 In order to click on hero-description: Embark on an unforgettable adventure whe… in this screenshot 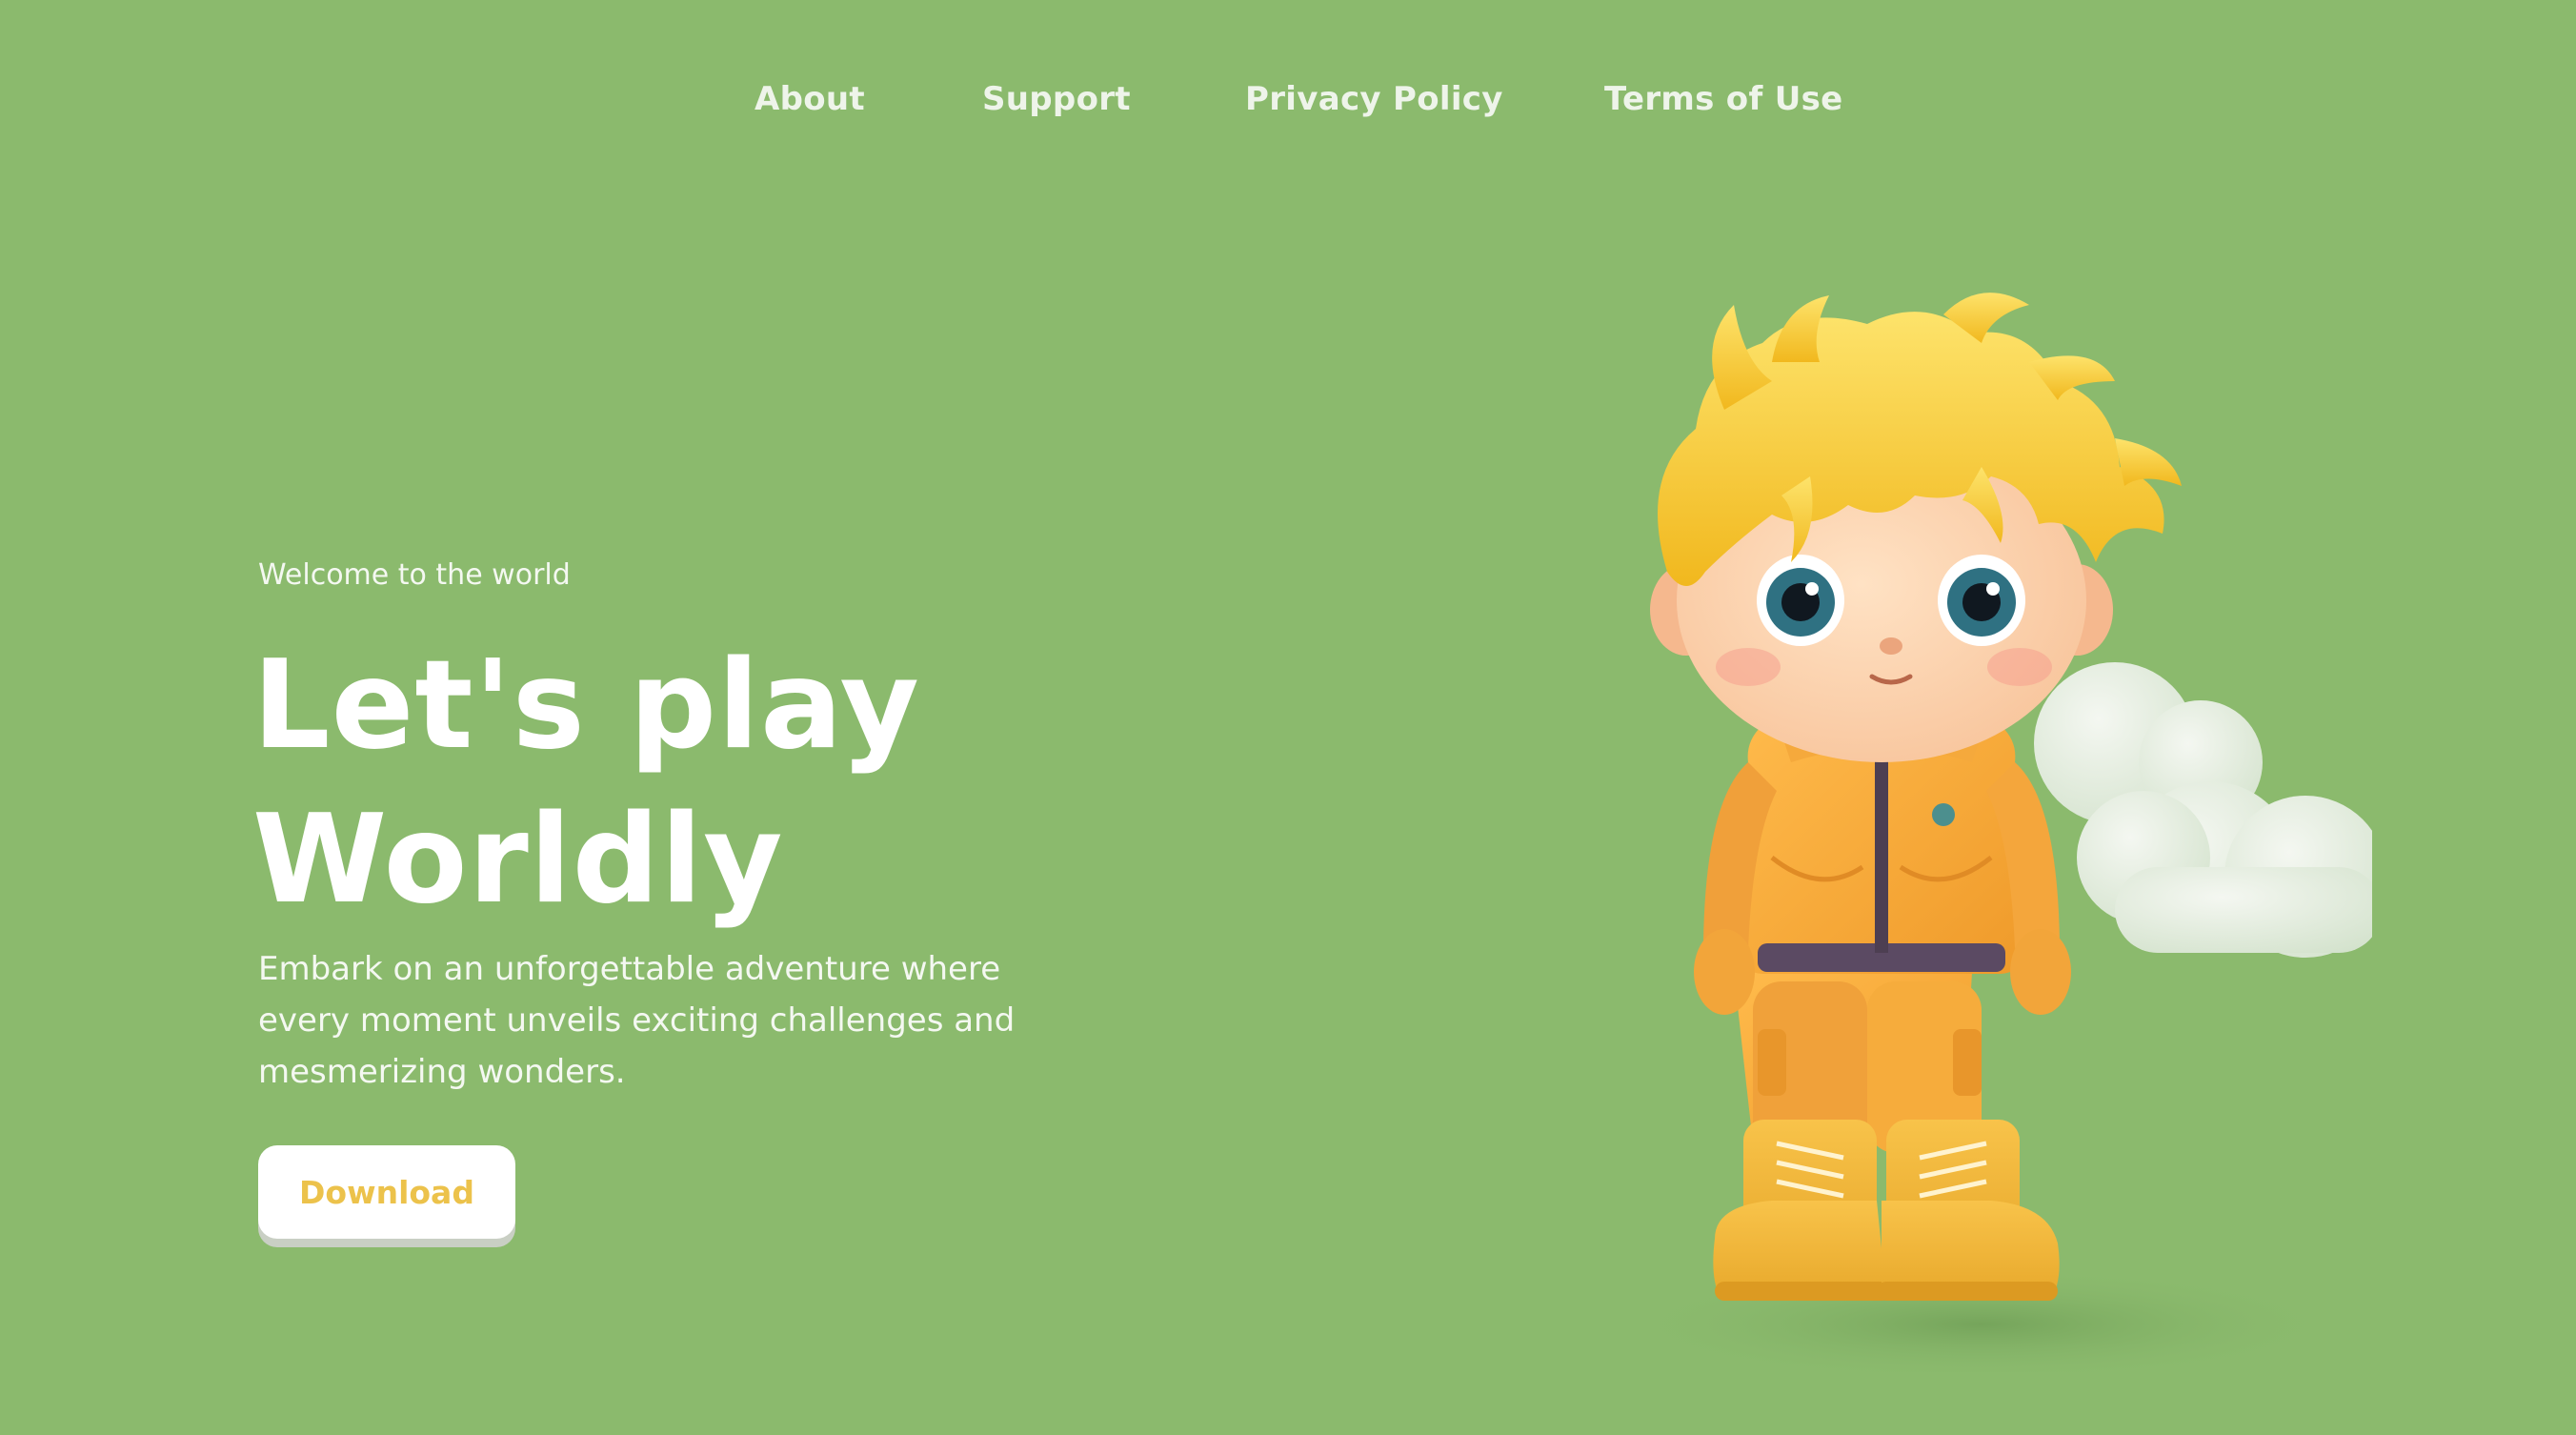, I will do `click(637, 1020)`.